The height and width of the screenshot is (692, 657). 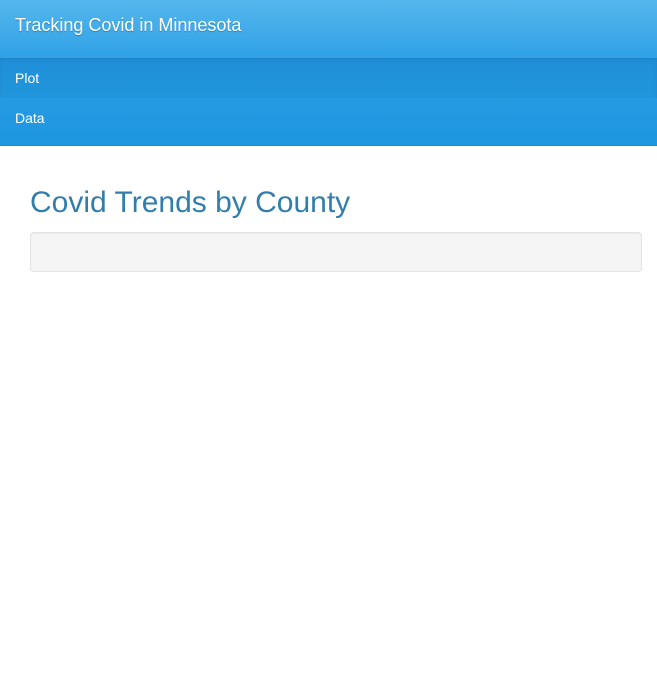 I want to click on page-title: Covid Trends by County, so click(x=190, y=202).